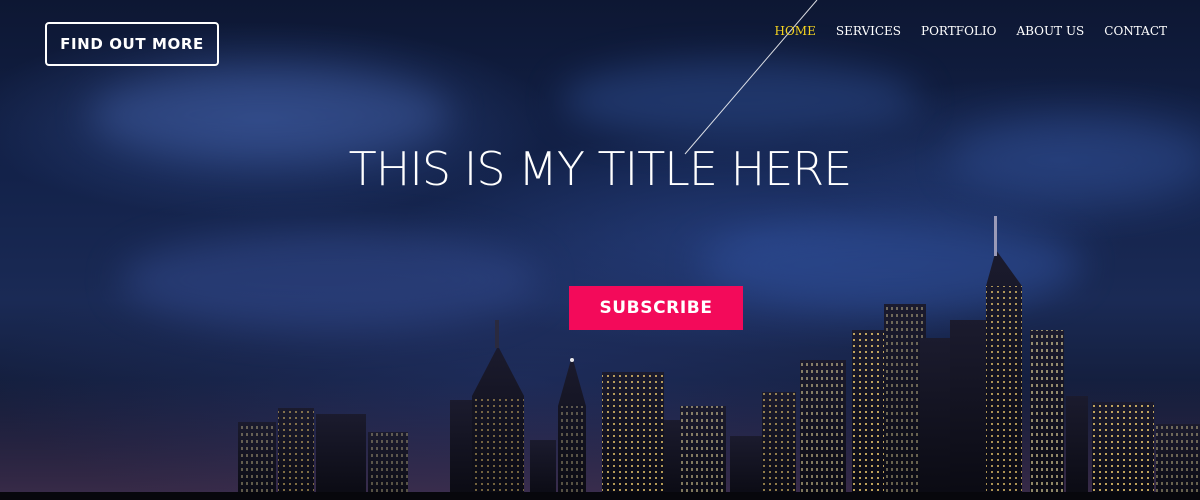  What do you see at coordinates (600, 169) in the screenshot?
I see `page-title: THIS IS MY TITLE HERE` at bounding box center [600, 169].